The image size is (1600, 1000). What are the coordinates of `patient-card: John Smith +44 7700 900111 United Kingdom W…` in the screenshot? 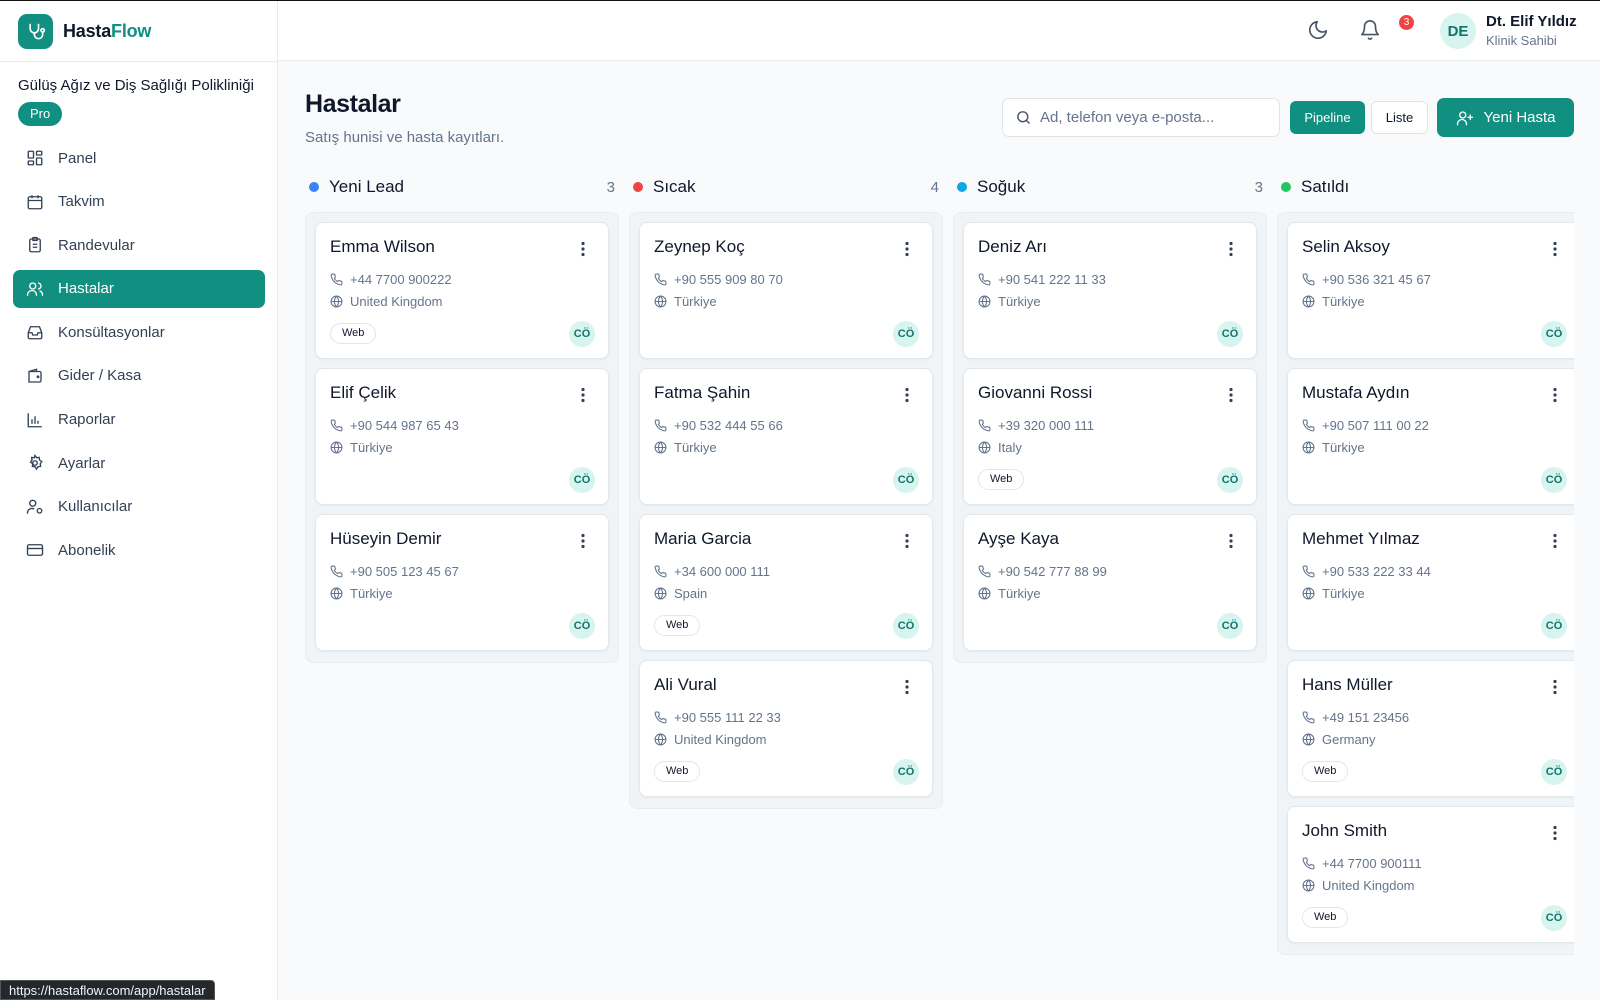 It's located at (1430, 874).